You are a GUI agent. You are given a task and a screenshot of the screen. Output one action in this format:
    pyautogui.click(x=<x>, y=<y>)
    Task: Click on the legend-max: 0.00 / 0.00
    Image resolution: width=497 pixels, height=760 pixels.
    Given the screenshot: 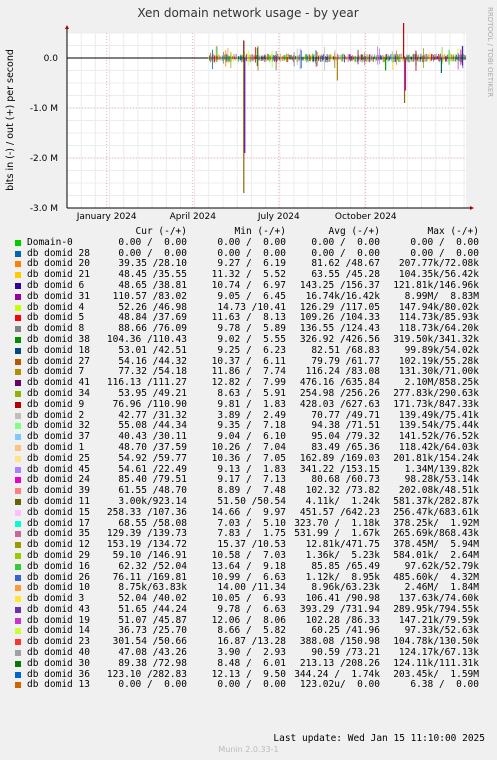 What is the action you would take?
    pyautogui.click(x=444, y=242)
    